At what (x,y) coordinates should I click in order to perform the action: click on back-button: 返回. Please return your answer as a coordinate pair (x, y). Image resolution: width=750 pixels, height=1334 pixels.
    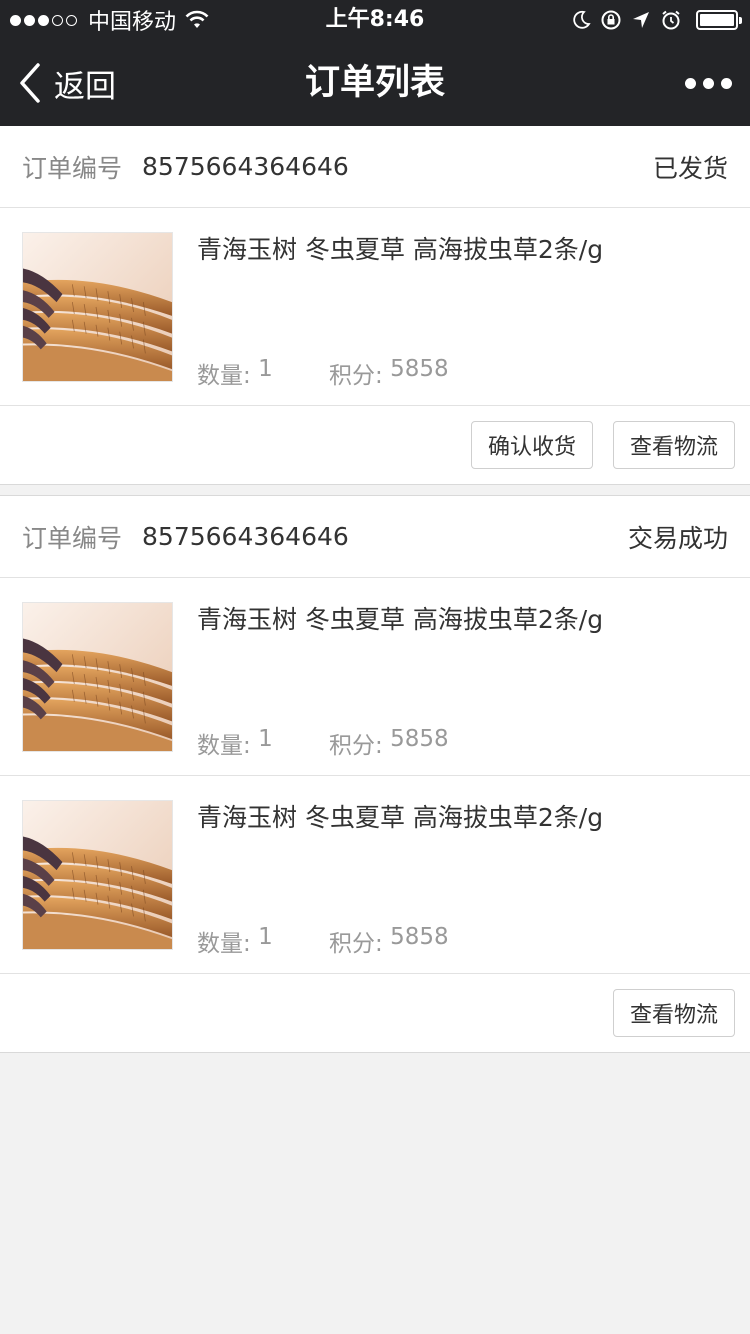
    Looking at the image, I should click on (66, 83).